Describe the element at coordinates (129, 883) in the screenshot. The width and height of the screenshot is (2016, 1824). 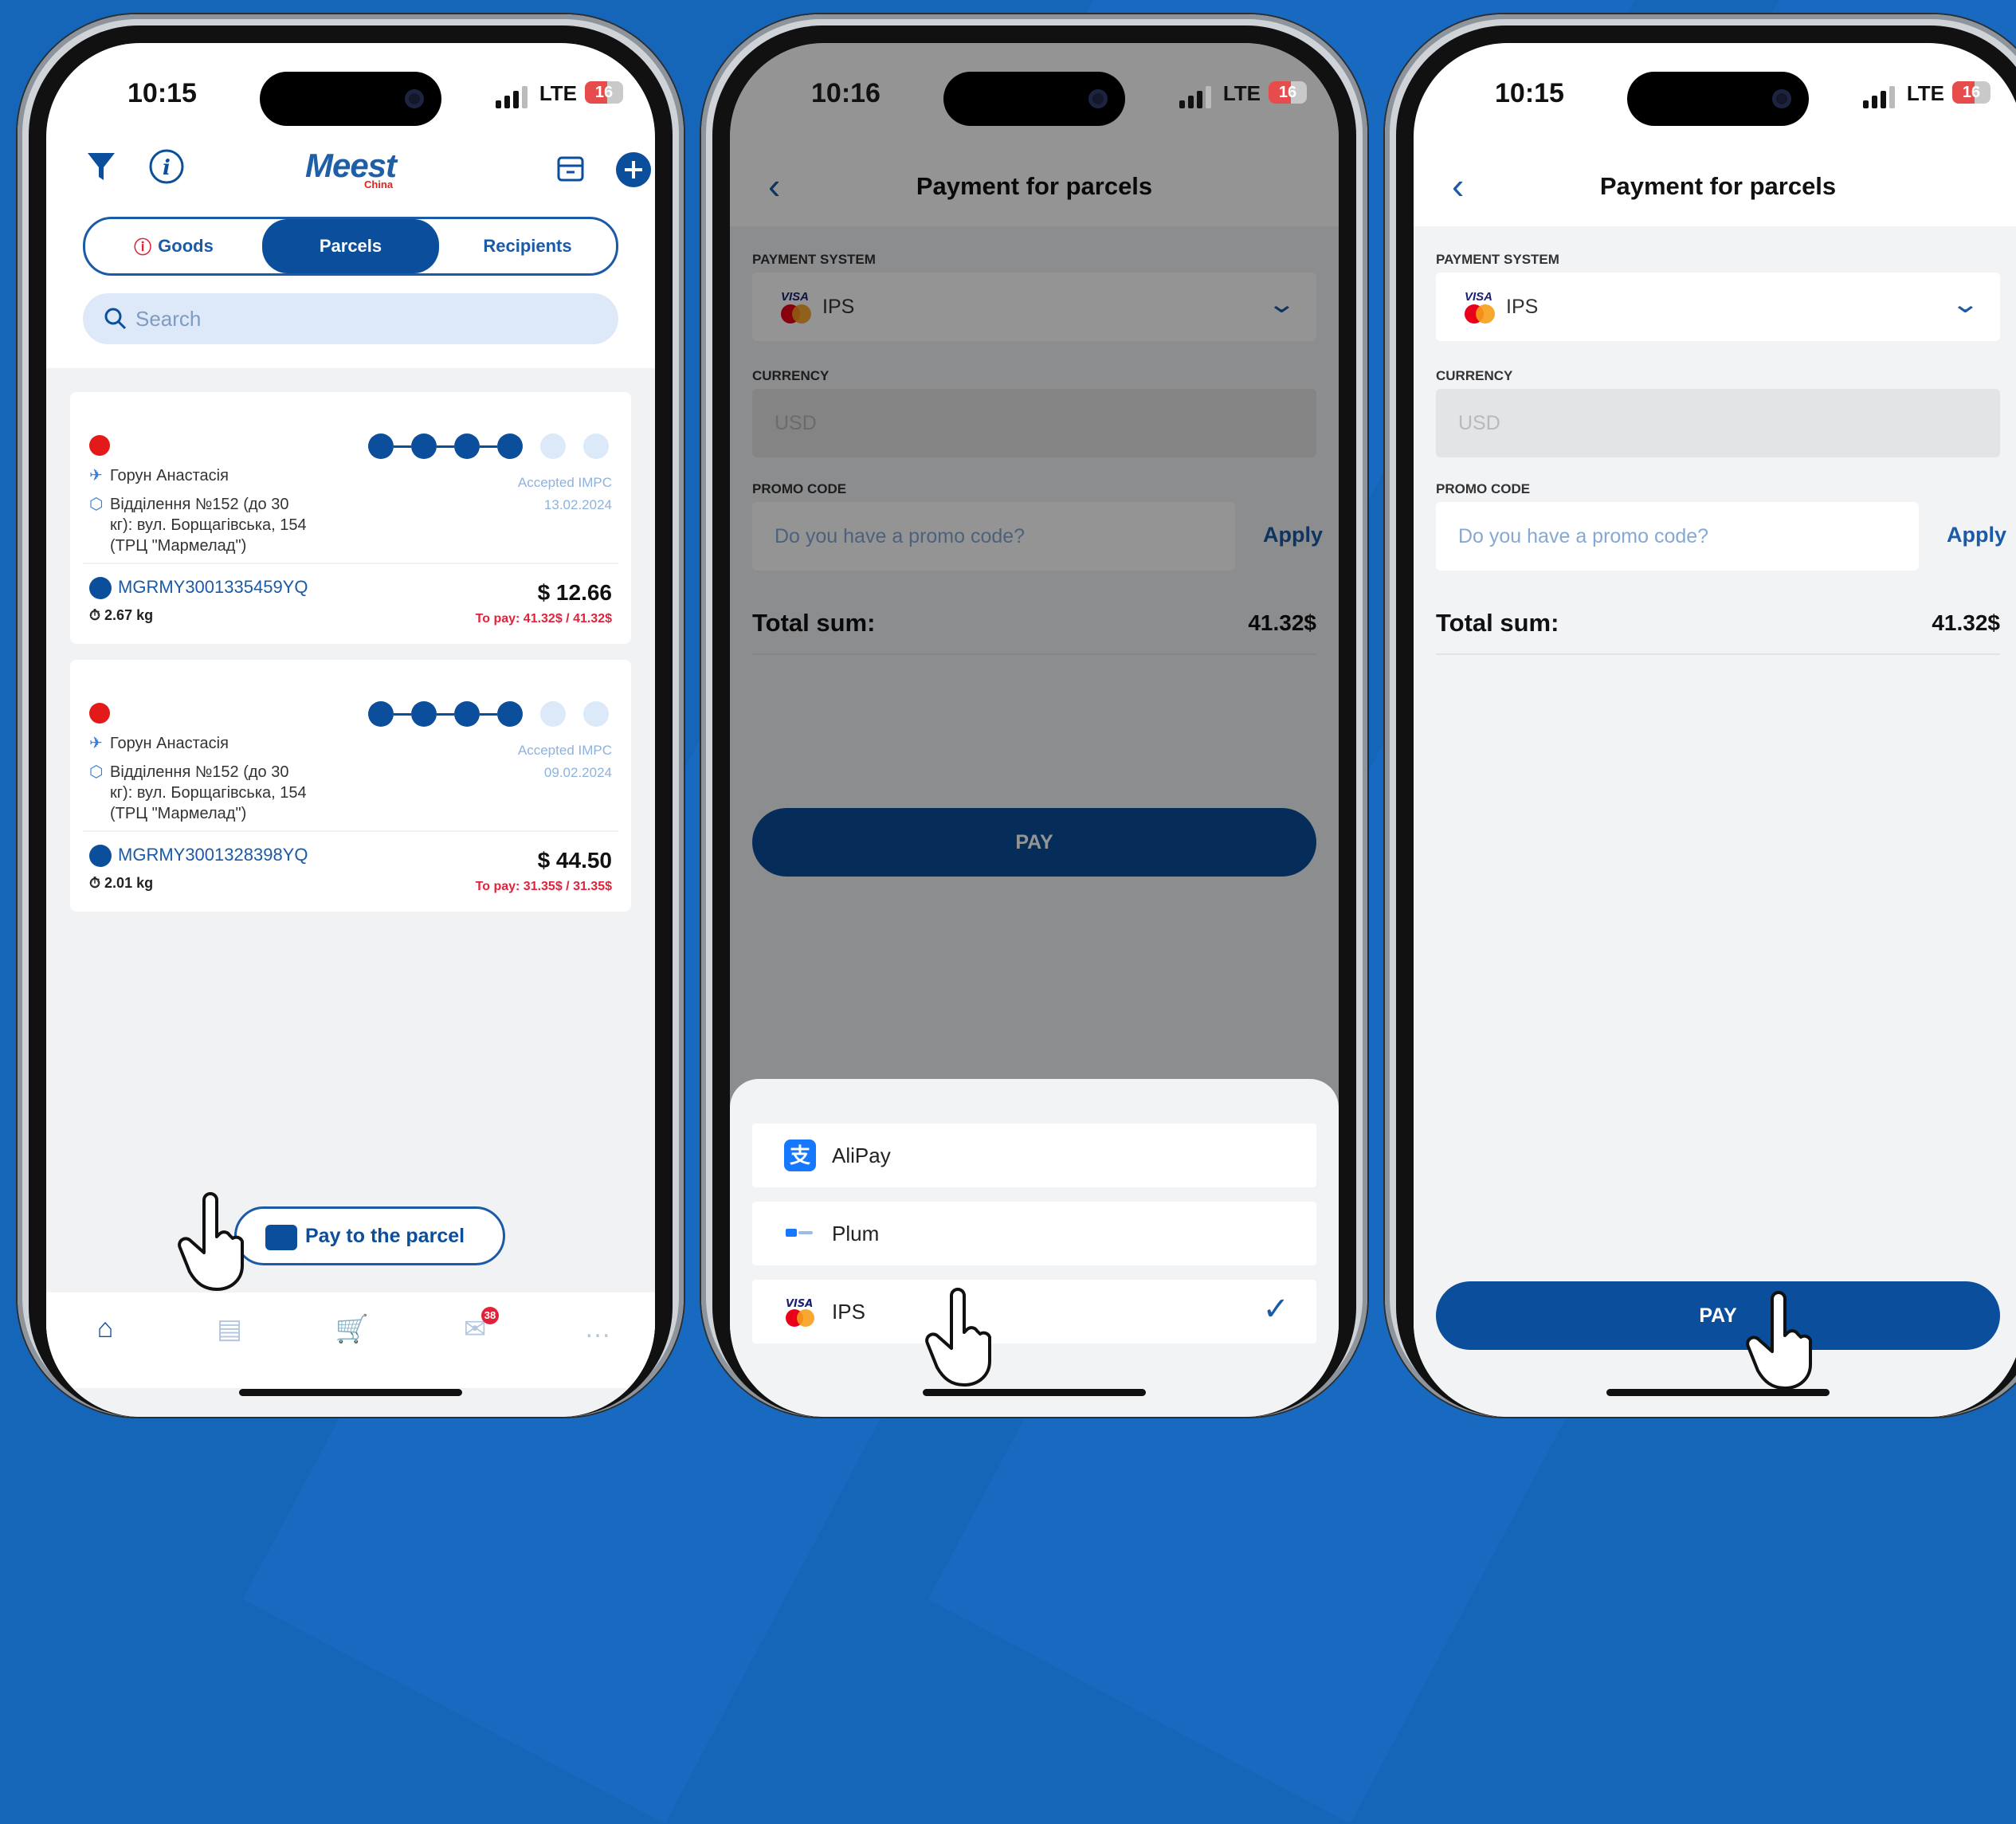
I see `parcel-weight: 2.01 kg` at that location.